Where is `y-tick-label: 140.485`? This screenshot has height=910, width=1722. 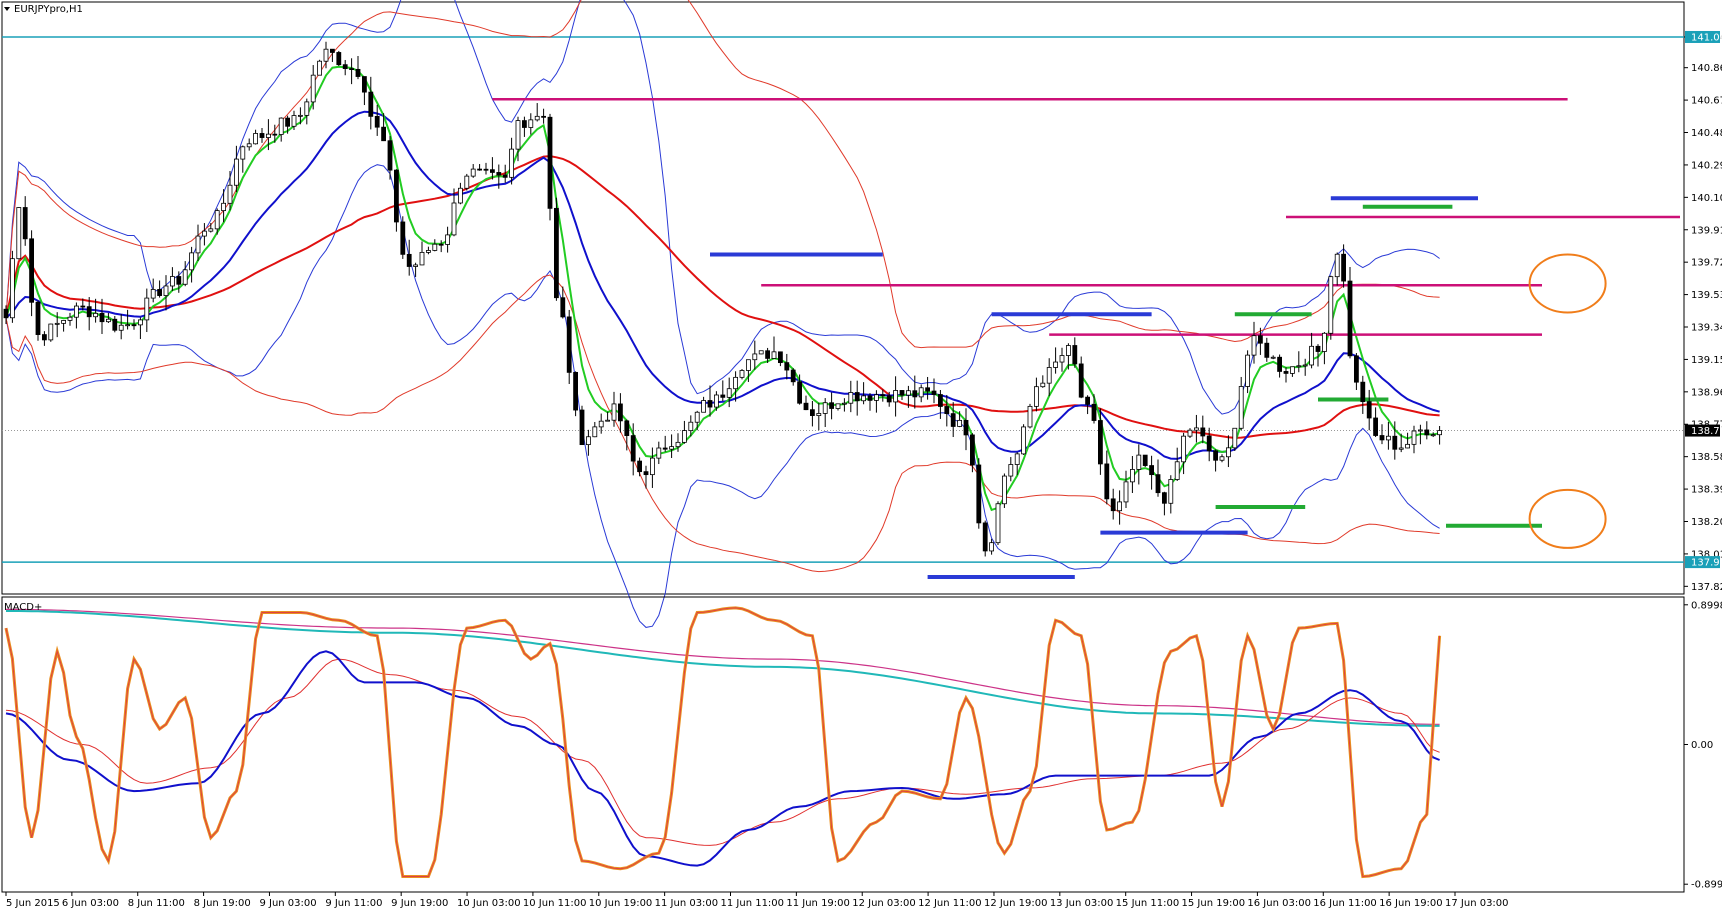 y-tick-label: 140.485 is located at coordinates (1706, 133).